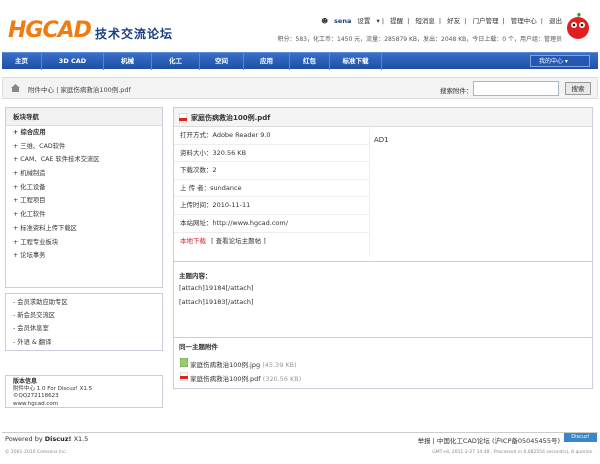 This screenshot has height=464, width=600. Describe the element at coordinates (578, 25) in the screenshot. I see `mascot-icon` at that location.